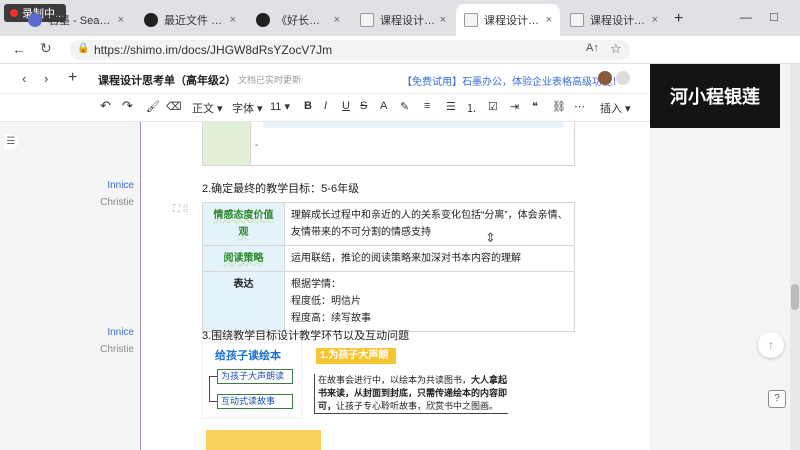  I want to click on streamer-name-overlay: 河小程银莲, so click(715, 96).